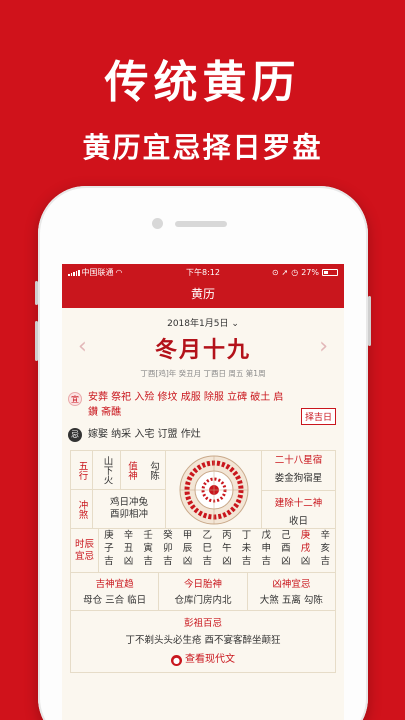  I want to click on mute-switch, so click(36, 293).